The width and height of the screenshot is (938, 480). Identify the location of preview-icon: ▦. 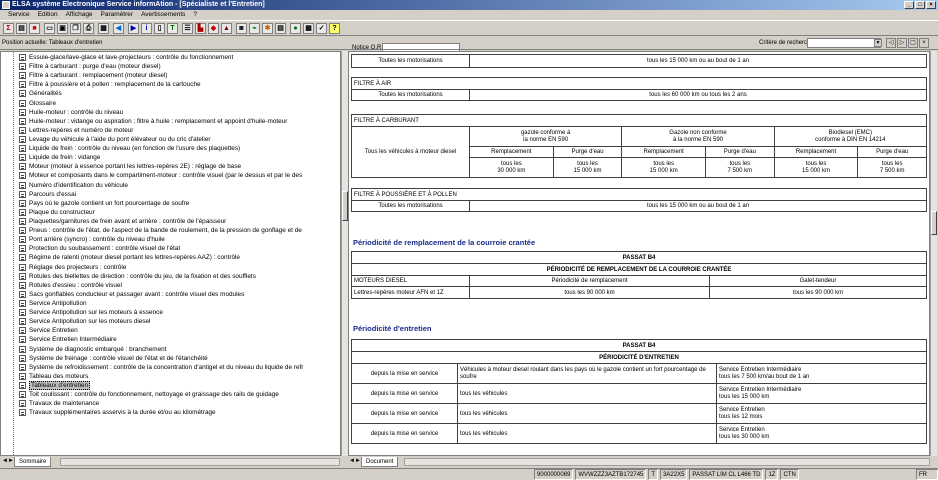
(103, 28).